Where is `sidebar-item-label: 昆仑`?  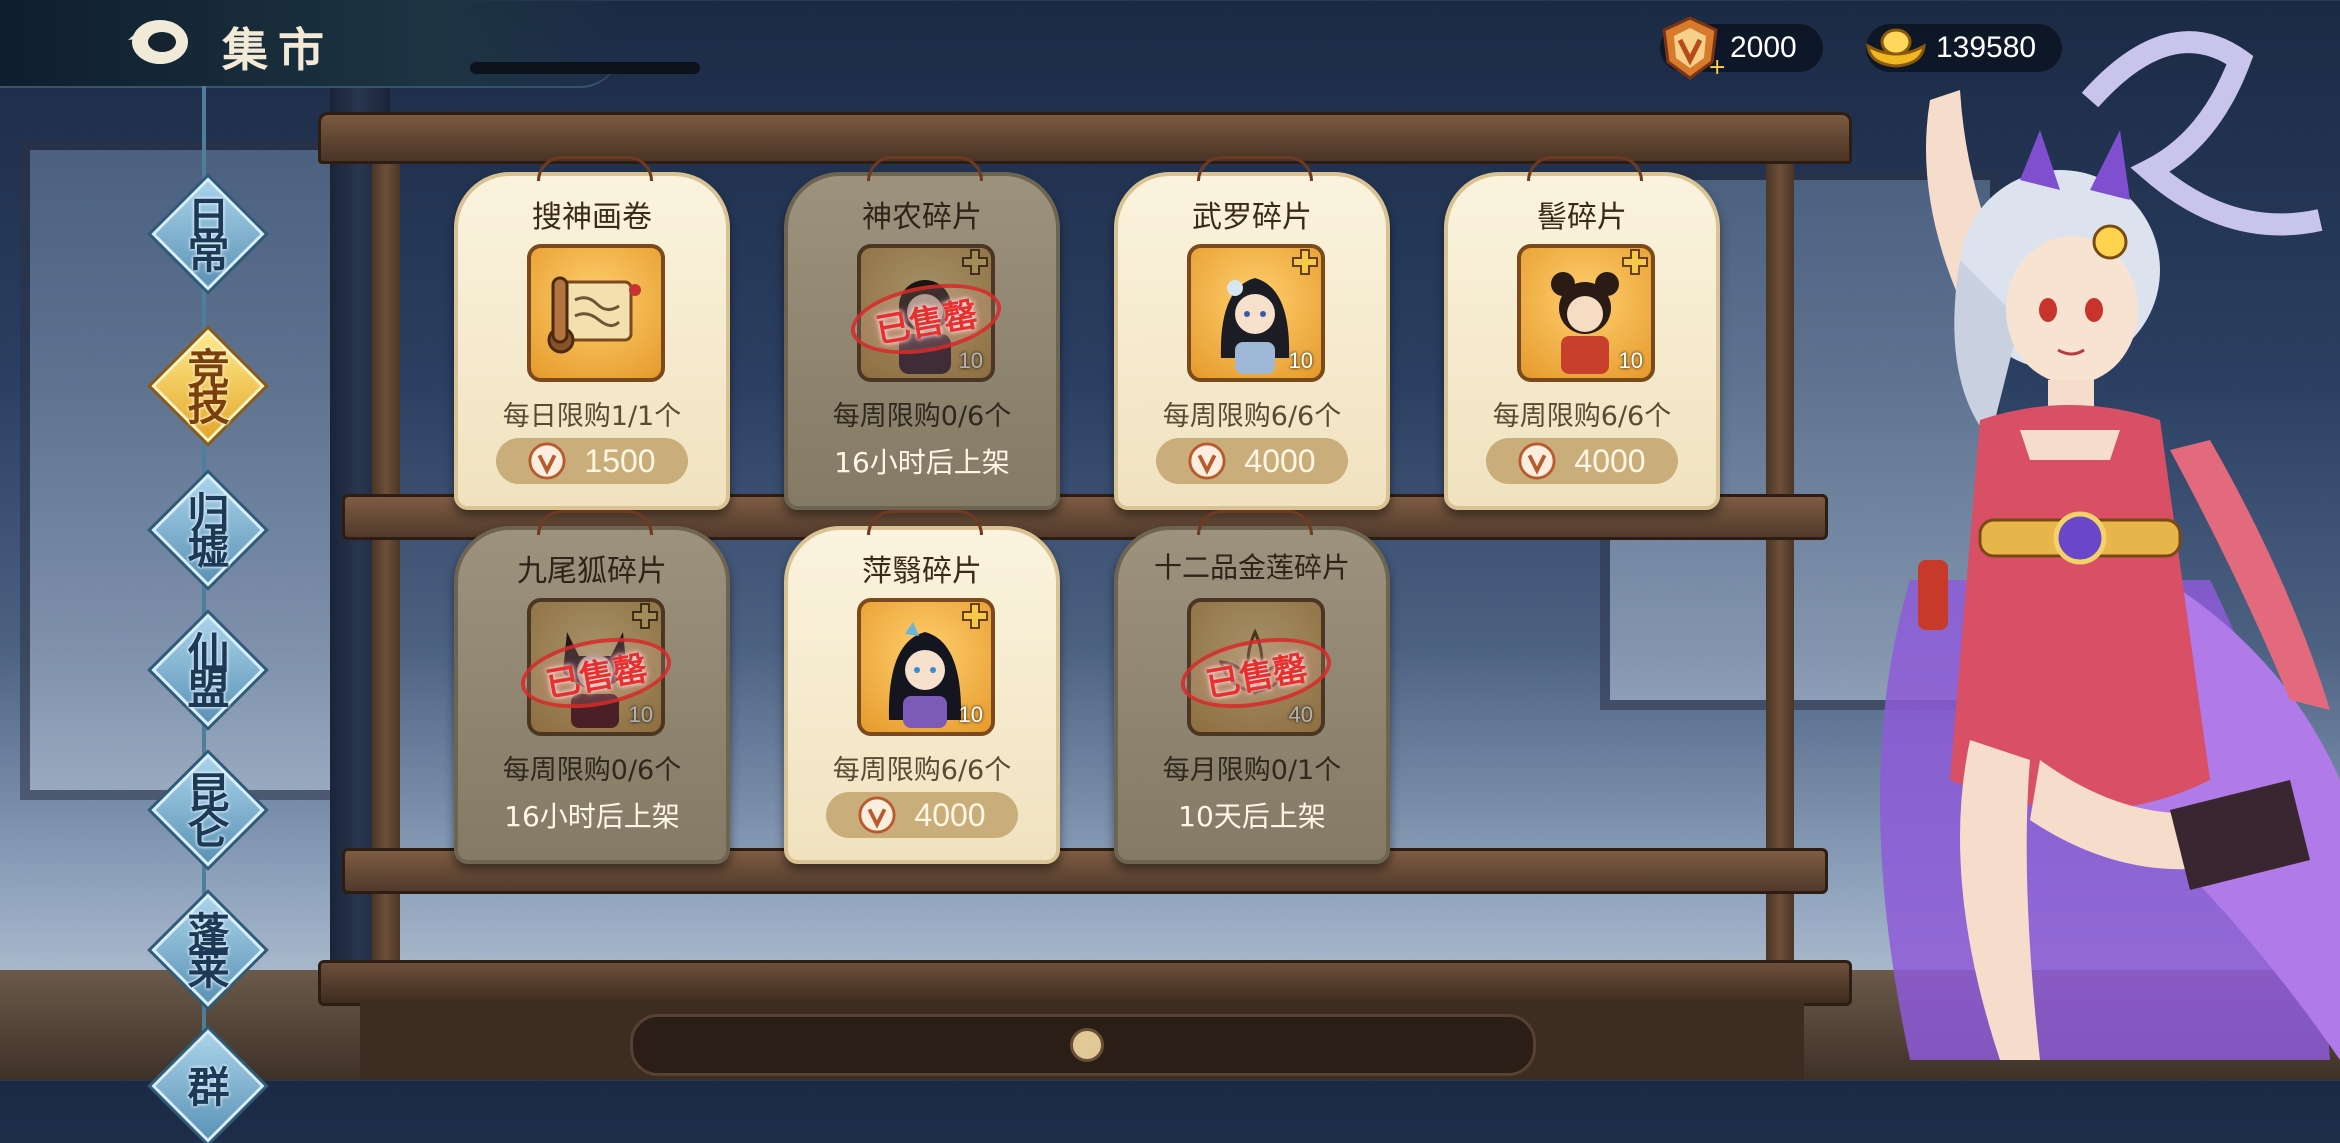 sidebar-item-label: 昆仑 is located at coordinates (205, 807).